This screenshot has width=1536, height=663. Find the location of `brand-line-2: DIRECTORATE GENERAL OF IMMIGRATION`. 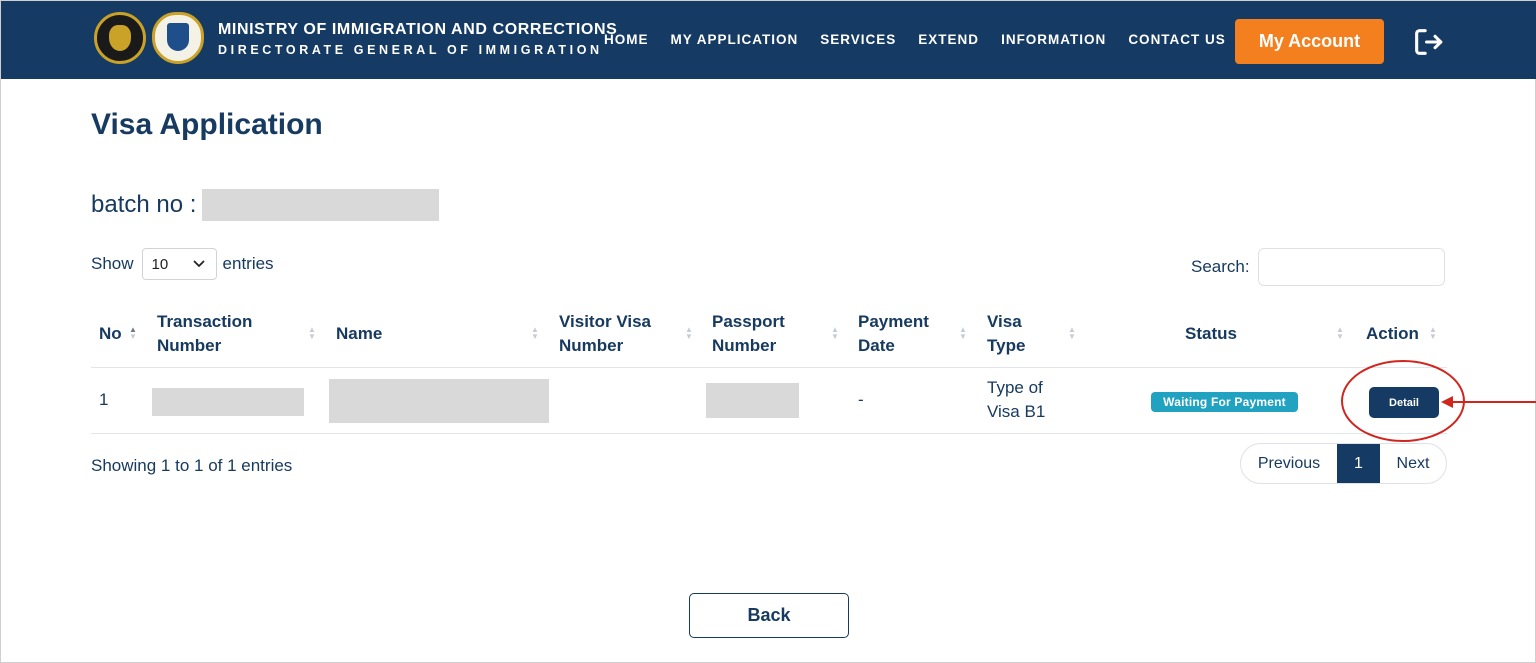

brand-line-2: DIRECTORATE GENERAL OF IMMIGRATION is located at coordinates (410, 50).